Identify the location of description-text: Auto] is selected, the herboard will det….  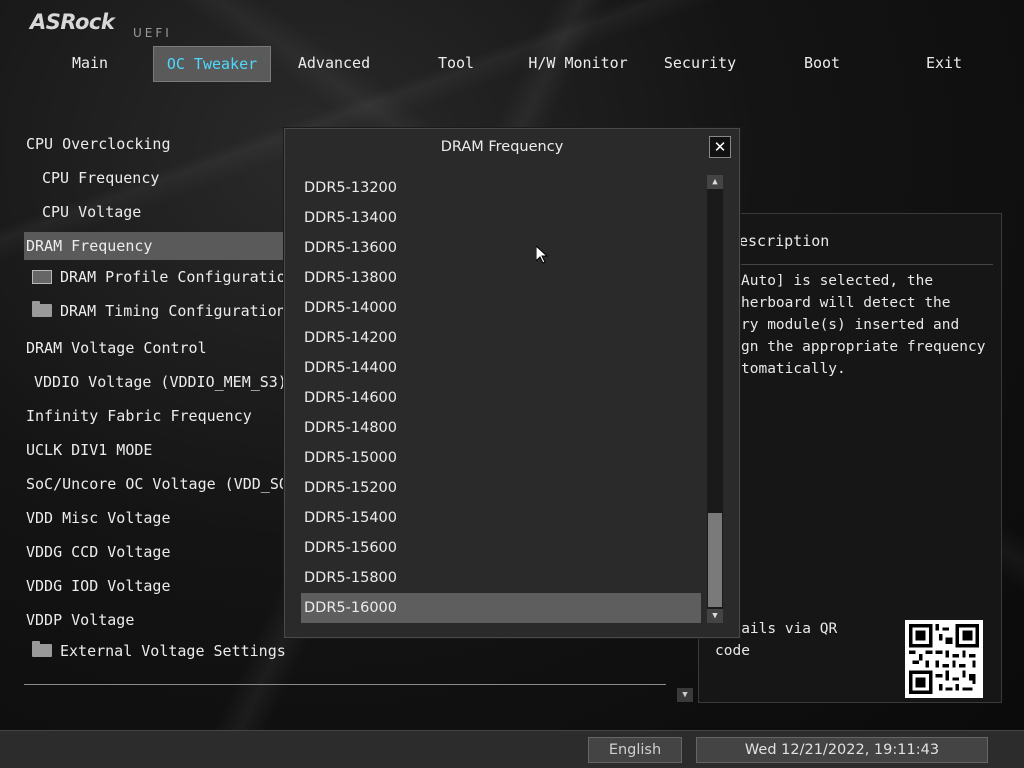
(863, 325).